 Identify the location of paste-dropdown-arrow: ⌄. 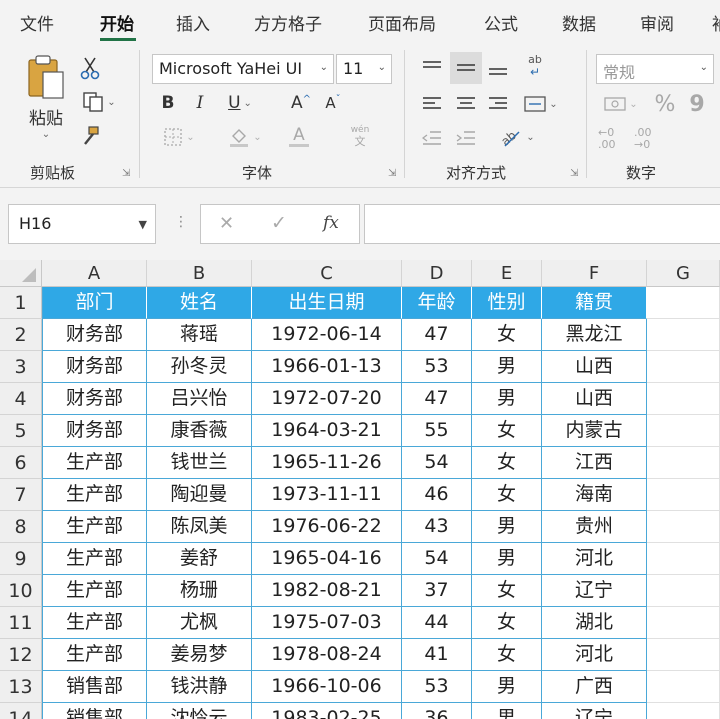
(46, 134).